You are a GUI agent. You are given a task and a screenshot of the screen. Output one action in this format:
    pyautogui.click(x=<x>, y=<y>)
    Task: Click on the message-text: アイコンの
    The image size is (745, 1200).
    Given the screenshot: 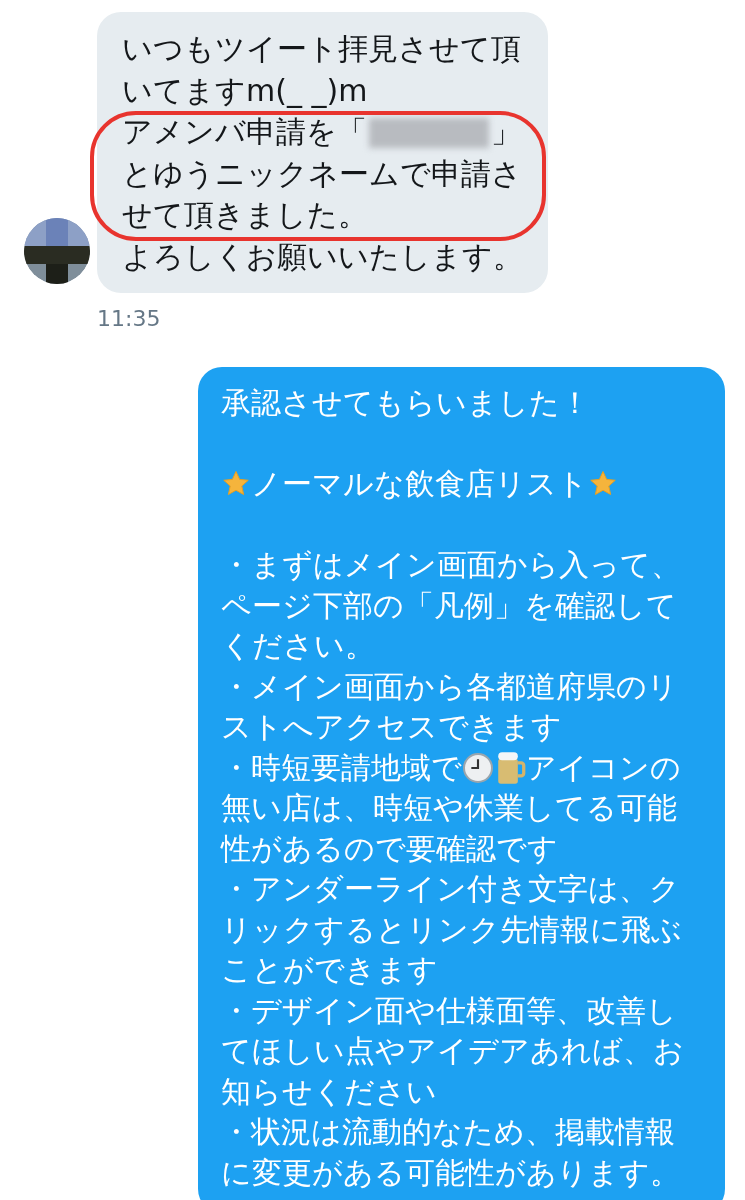 What is the action you would take?
    pyautogui.click(x=603, y=767)
    